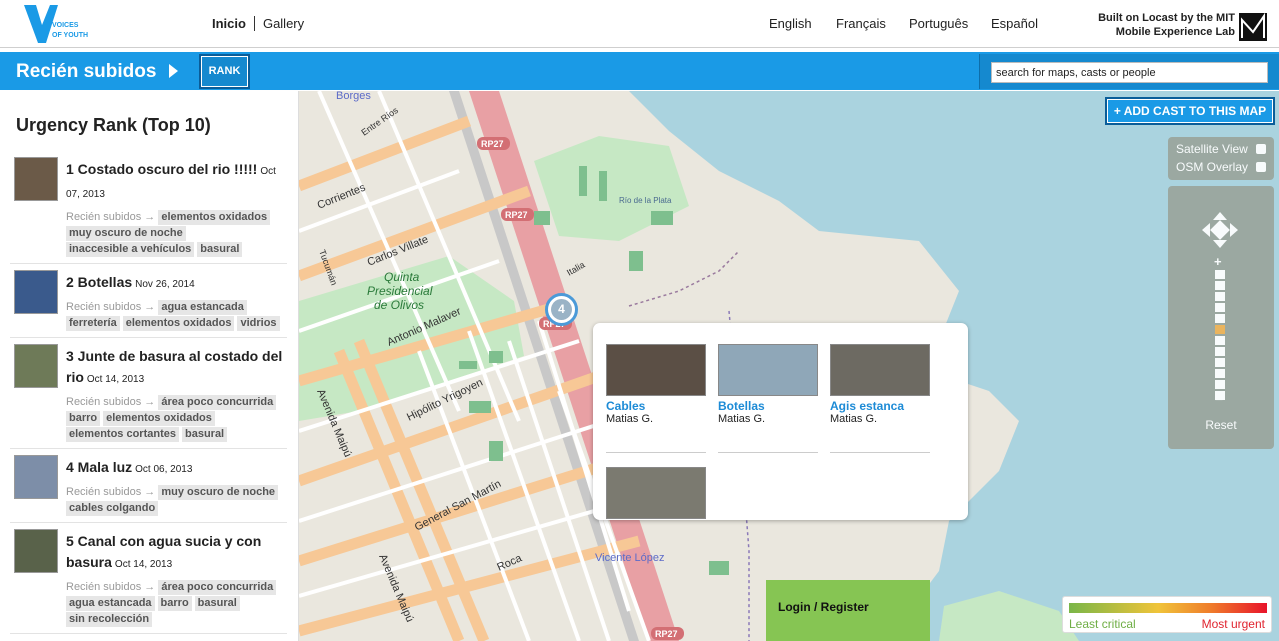 The width and height of the screenshot is (1279, 641). I want to click on satellite-view-toggle: Satellite View, so click(1221, 149).